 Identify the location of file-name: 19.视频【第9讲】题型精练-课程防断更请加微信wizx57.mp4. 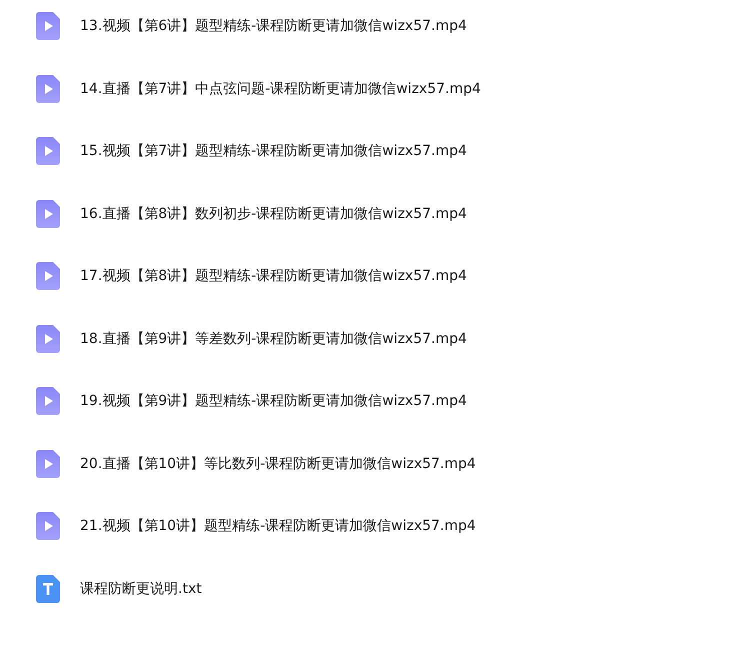
(273, 401).